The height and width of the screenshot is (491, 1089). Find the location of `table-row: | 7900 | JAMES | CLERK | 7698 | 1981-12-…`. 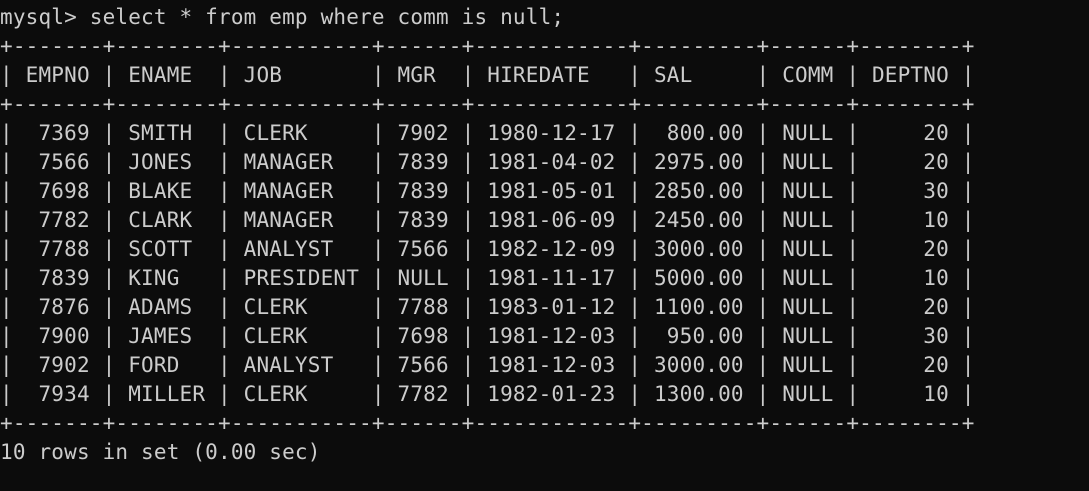

table-row: | 7900 | JAMES | CLERK | 7698 | 1981-12-… is located at coordinates (487, 336).